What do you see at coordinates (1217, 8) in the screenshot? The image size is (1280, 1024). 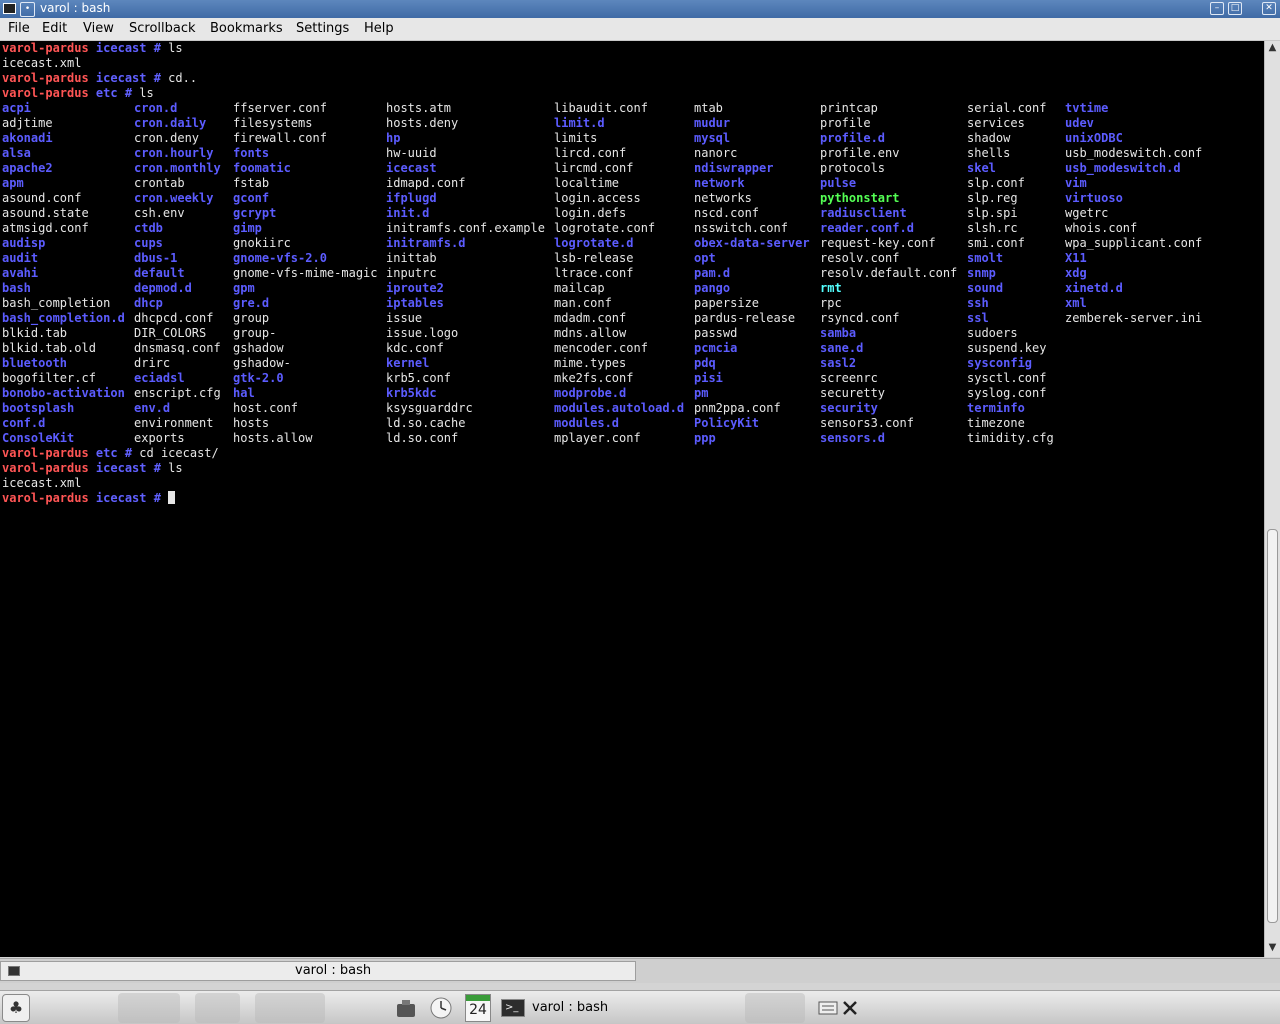 I see `minimize-button: –` at bounding box center [1217, 8].